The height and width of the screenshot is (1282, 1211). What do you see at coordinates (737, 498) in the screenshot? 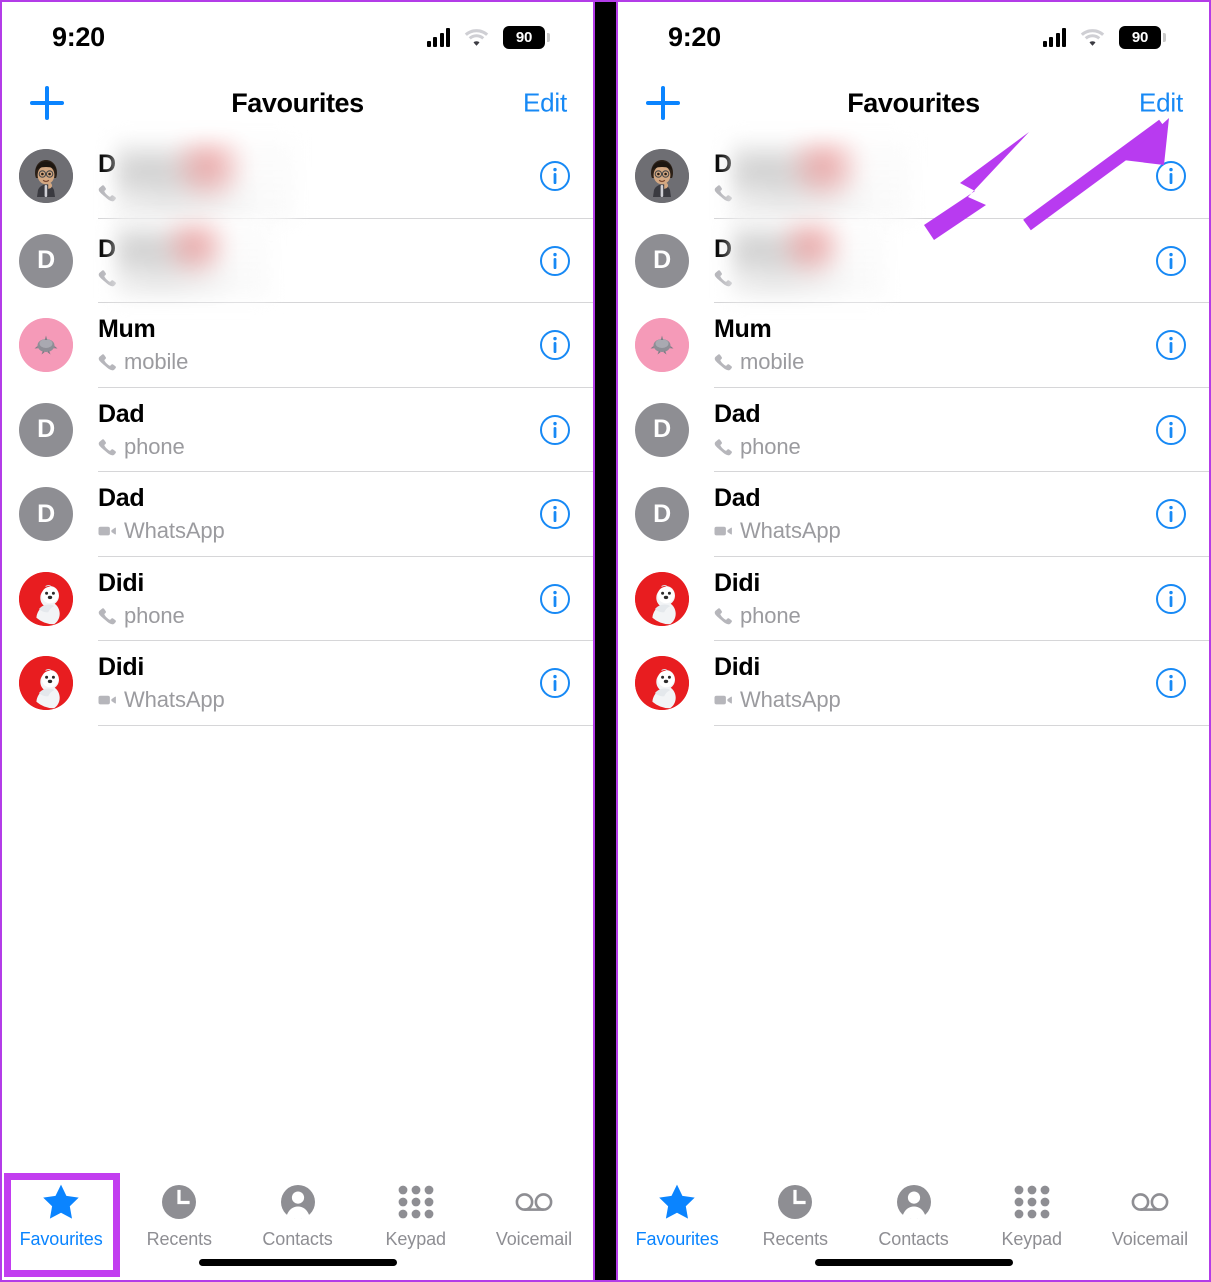
I see `contact-name: Dad` at bounding box center [737, 498].